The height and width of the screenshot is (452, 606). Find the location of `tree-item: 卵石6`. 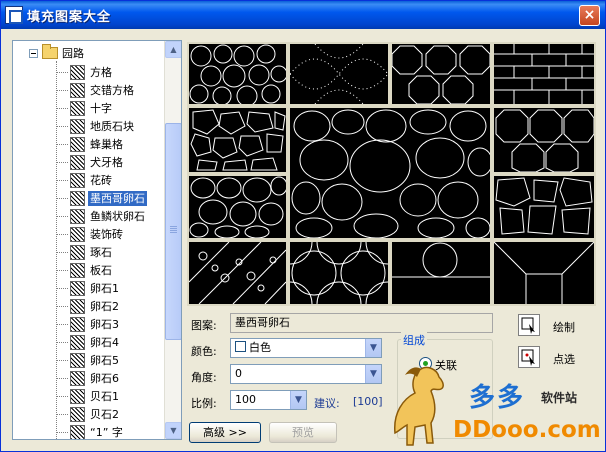

tree-item: 卵石6 is located at coordinates (88, 378).